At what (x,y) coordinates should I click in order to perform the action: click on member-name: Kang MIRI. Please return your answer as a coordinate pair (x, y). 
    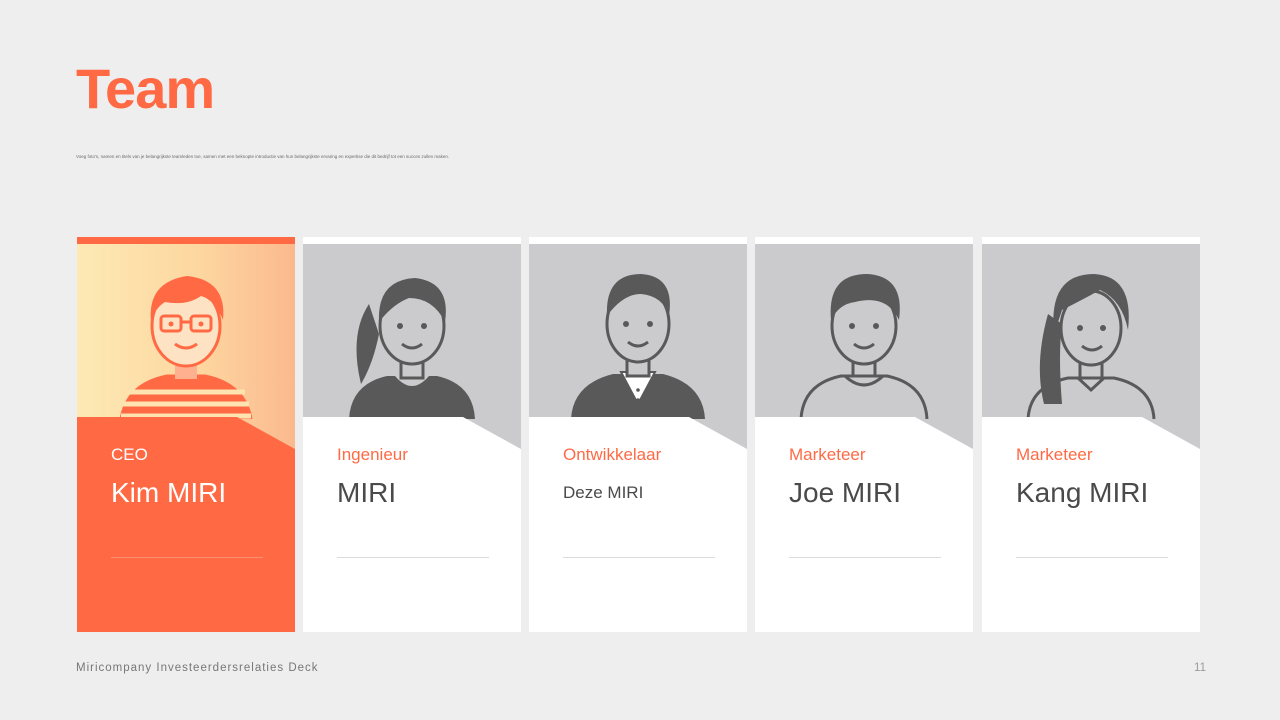
    Looking at the image, I should click on (1082, 492).